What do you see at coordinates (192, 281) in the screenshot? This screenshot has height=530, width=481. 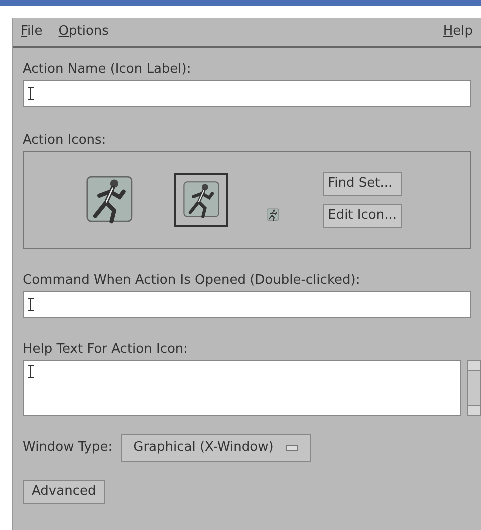 I see `field-label: Command When Action Is Opened (Double-clicked):` at bounding box center [192, 281].